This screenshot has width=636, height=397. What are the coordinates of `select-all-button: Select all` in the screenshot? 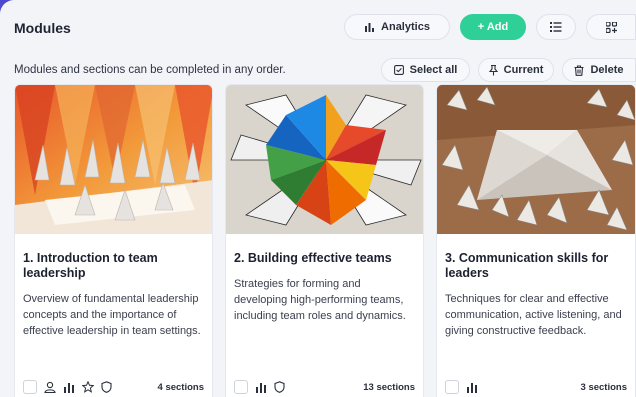 It's located at (425, 70).